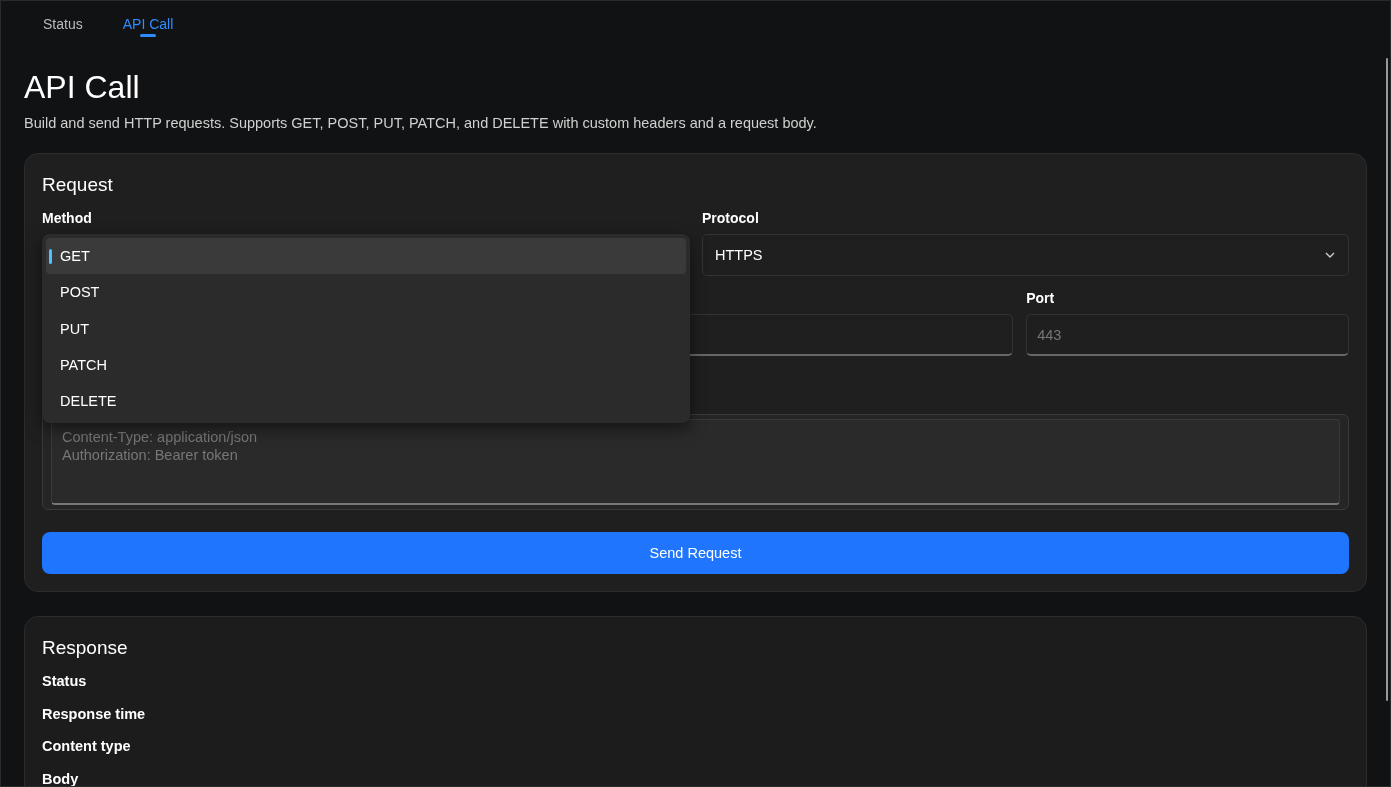 This screenshot has width=1391, height=787. Describe the element at coordinates (1387, 379) in the screenshot. I see `scrollbar-thumb` at that location.